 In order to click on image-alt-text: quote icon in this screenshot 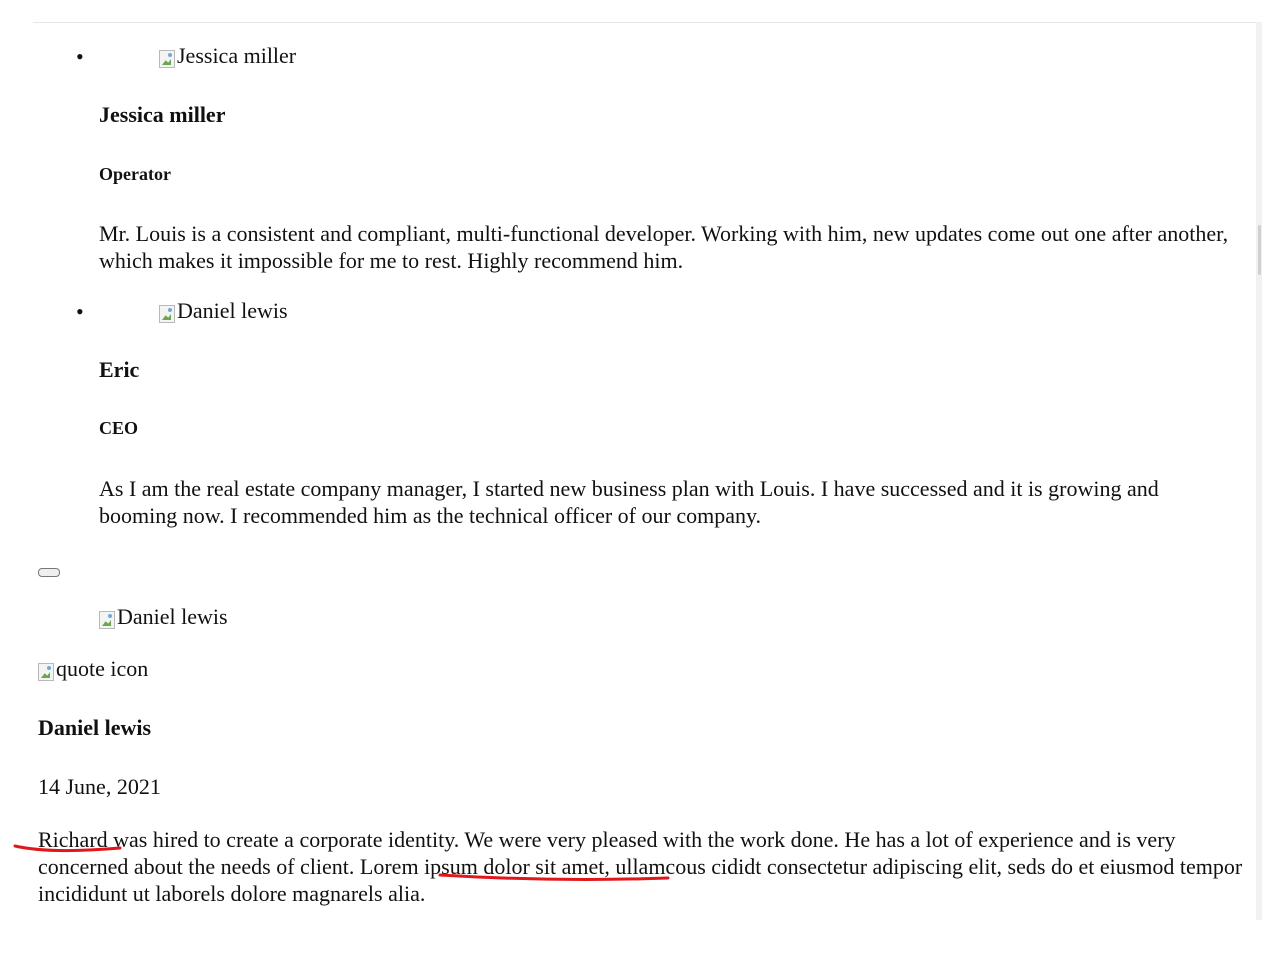, I will do `click(102, 668)`.